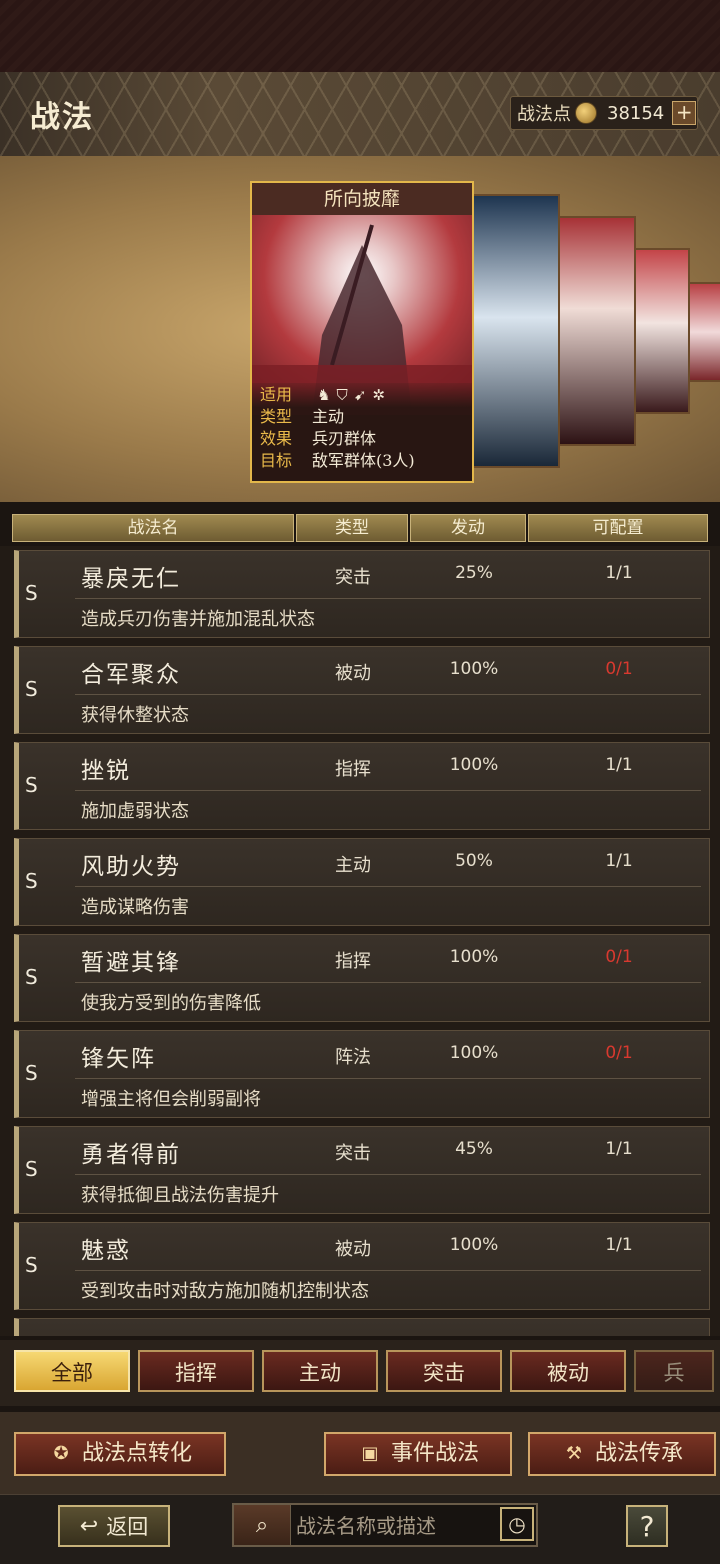 This screenshot has height=1564, width=720. Describe the element at coordinates (196, 1371) in the screenshot. I see `tab-filter-1: 指挥` at that location.